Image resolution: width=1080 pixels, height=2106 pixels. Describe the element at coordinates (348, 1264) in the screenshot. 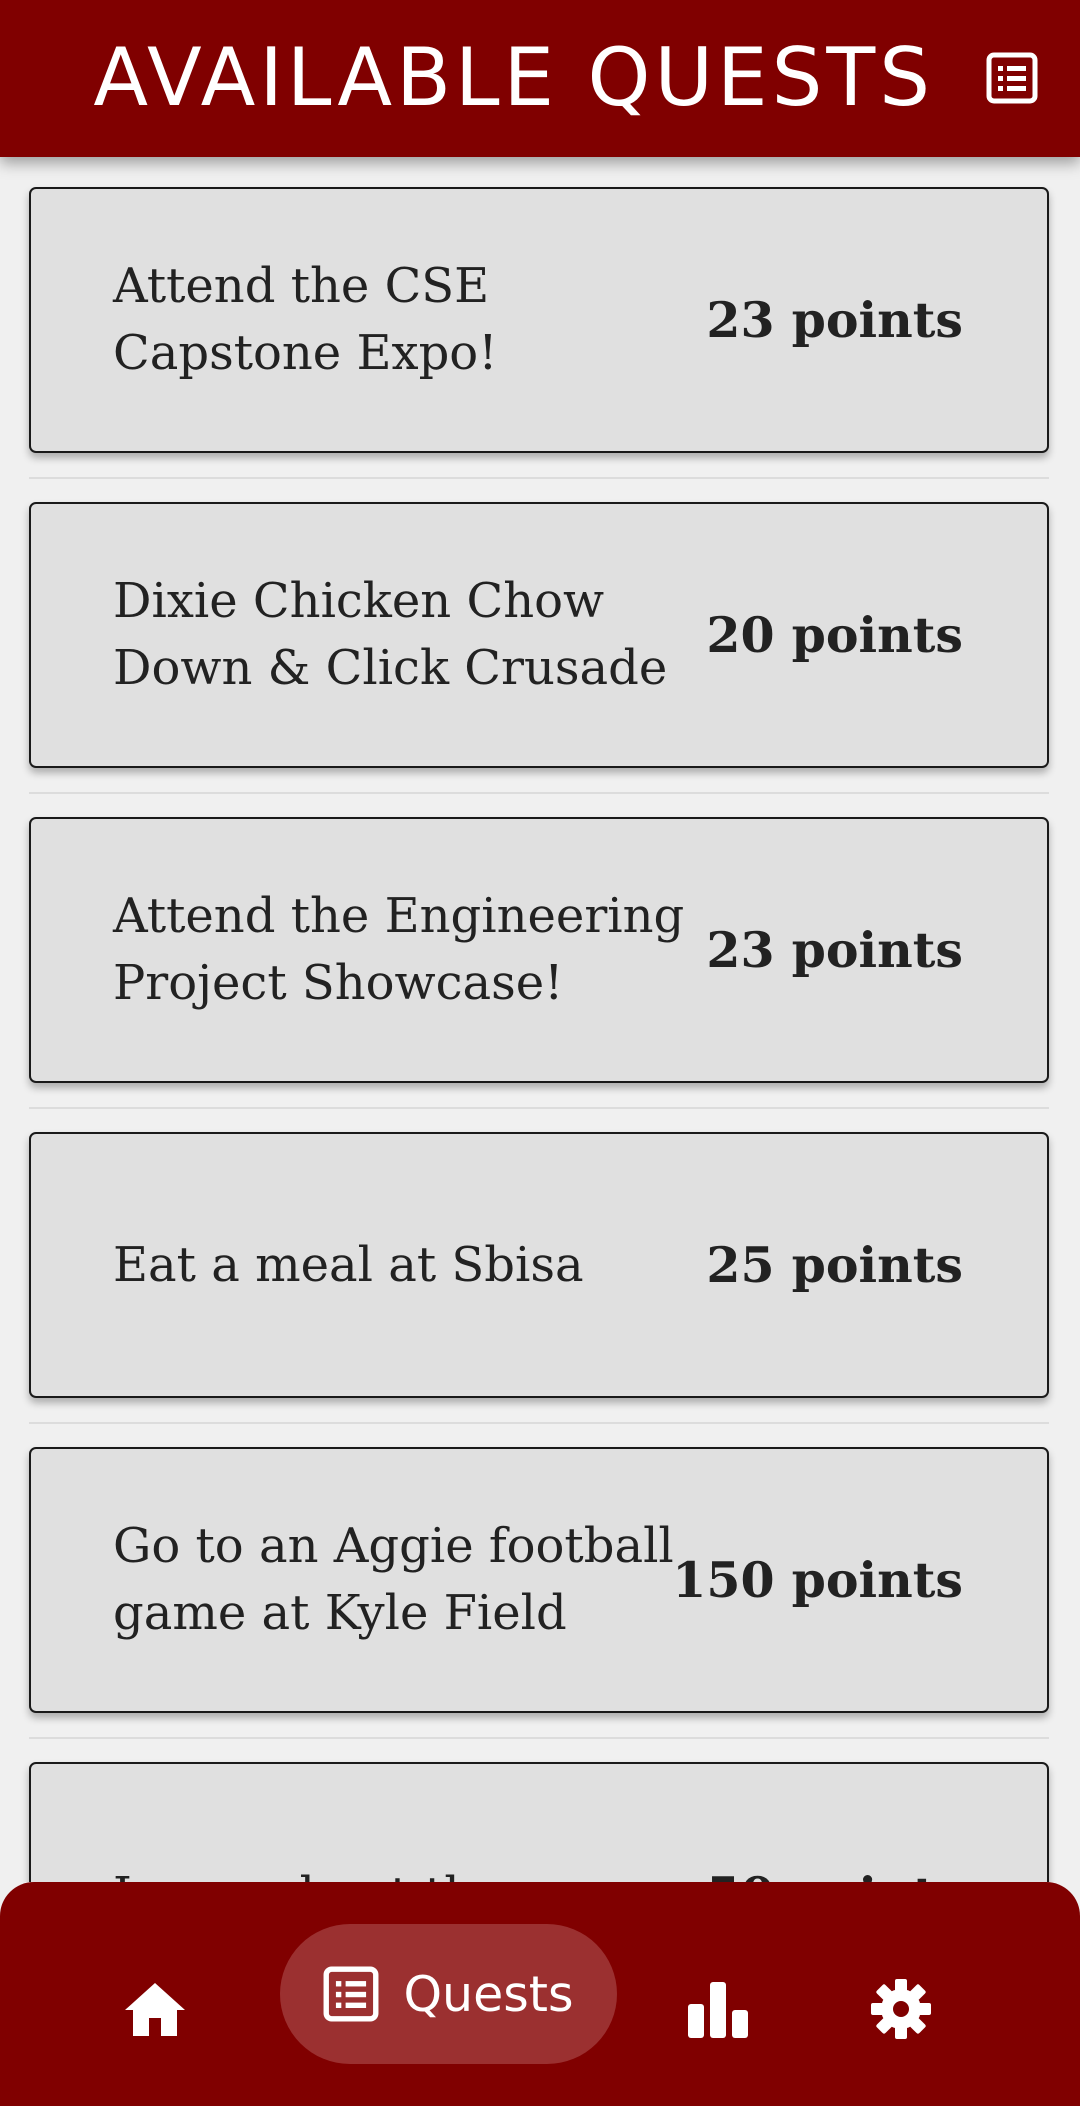

I see `quest-name: Eat a meal at Sbisa` at that location.